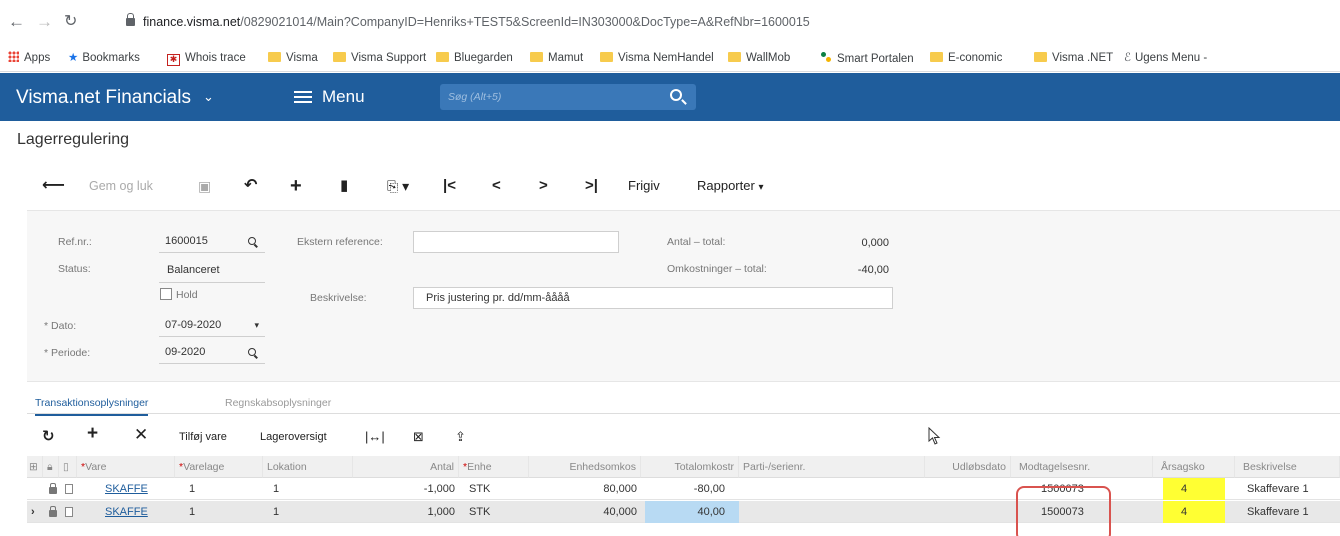  I want to click on bookmark-smart-portalen: Smart Portalen, so click(867, 58).